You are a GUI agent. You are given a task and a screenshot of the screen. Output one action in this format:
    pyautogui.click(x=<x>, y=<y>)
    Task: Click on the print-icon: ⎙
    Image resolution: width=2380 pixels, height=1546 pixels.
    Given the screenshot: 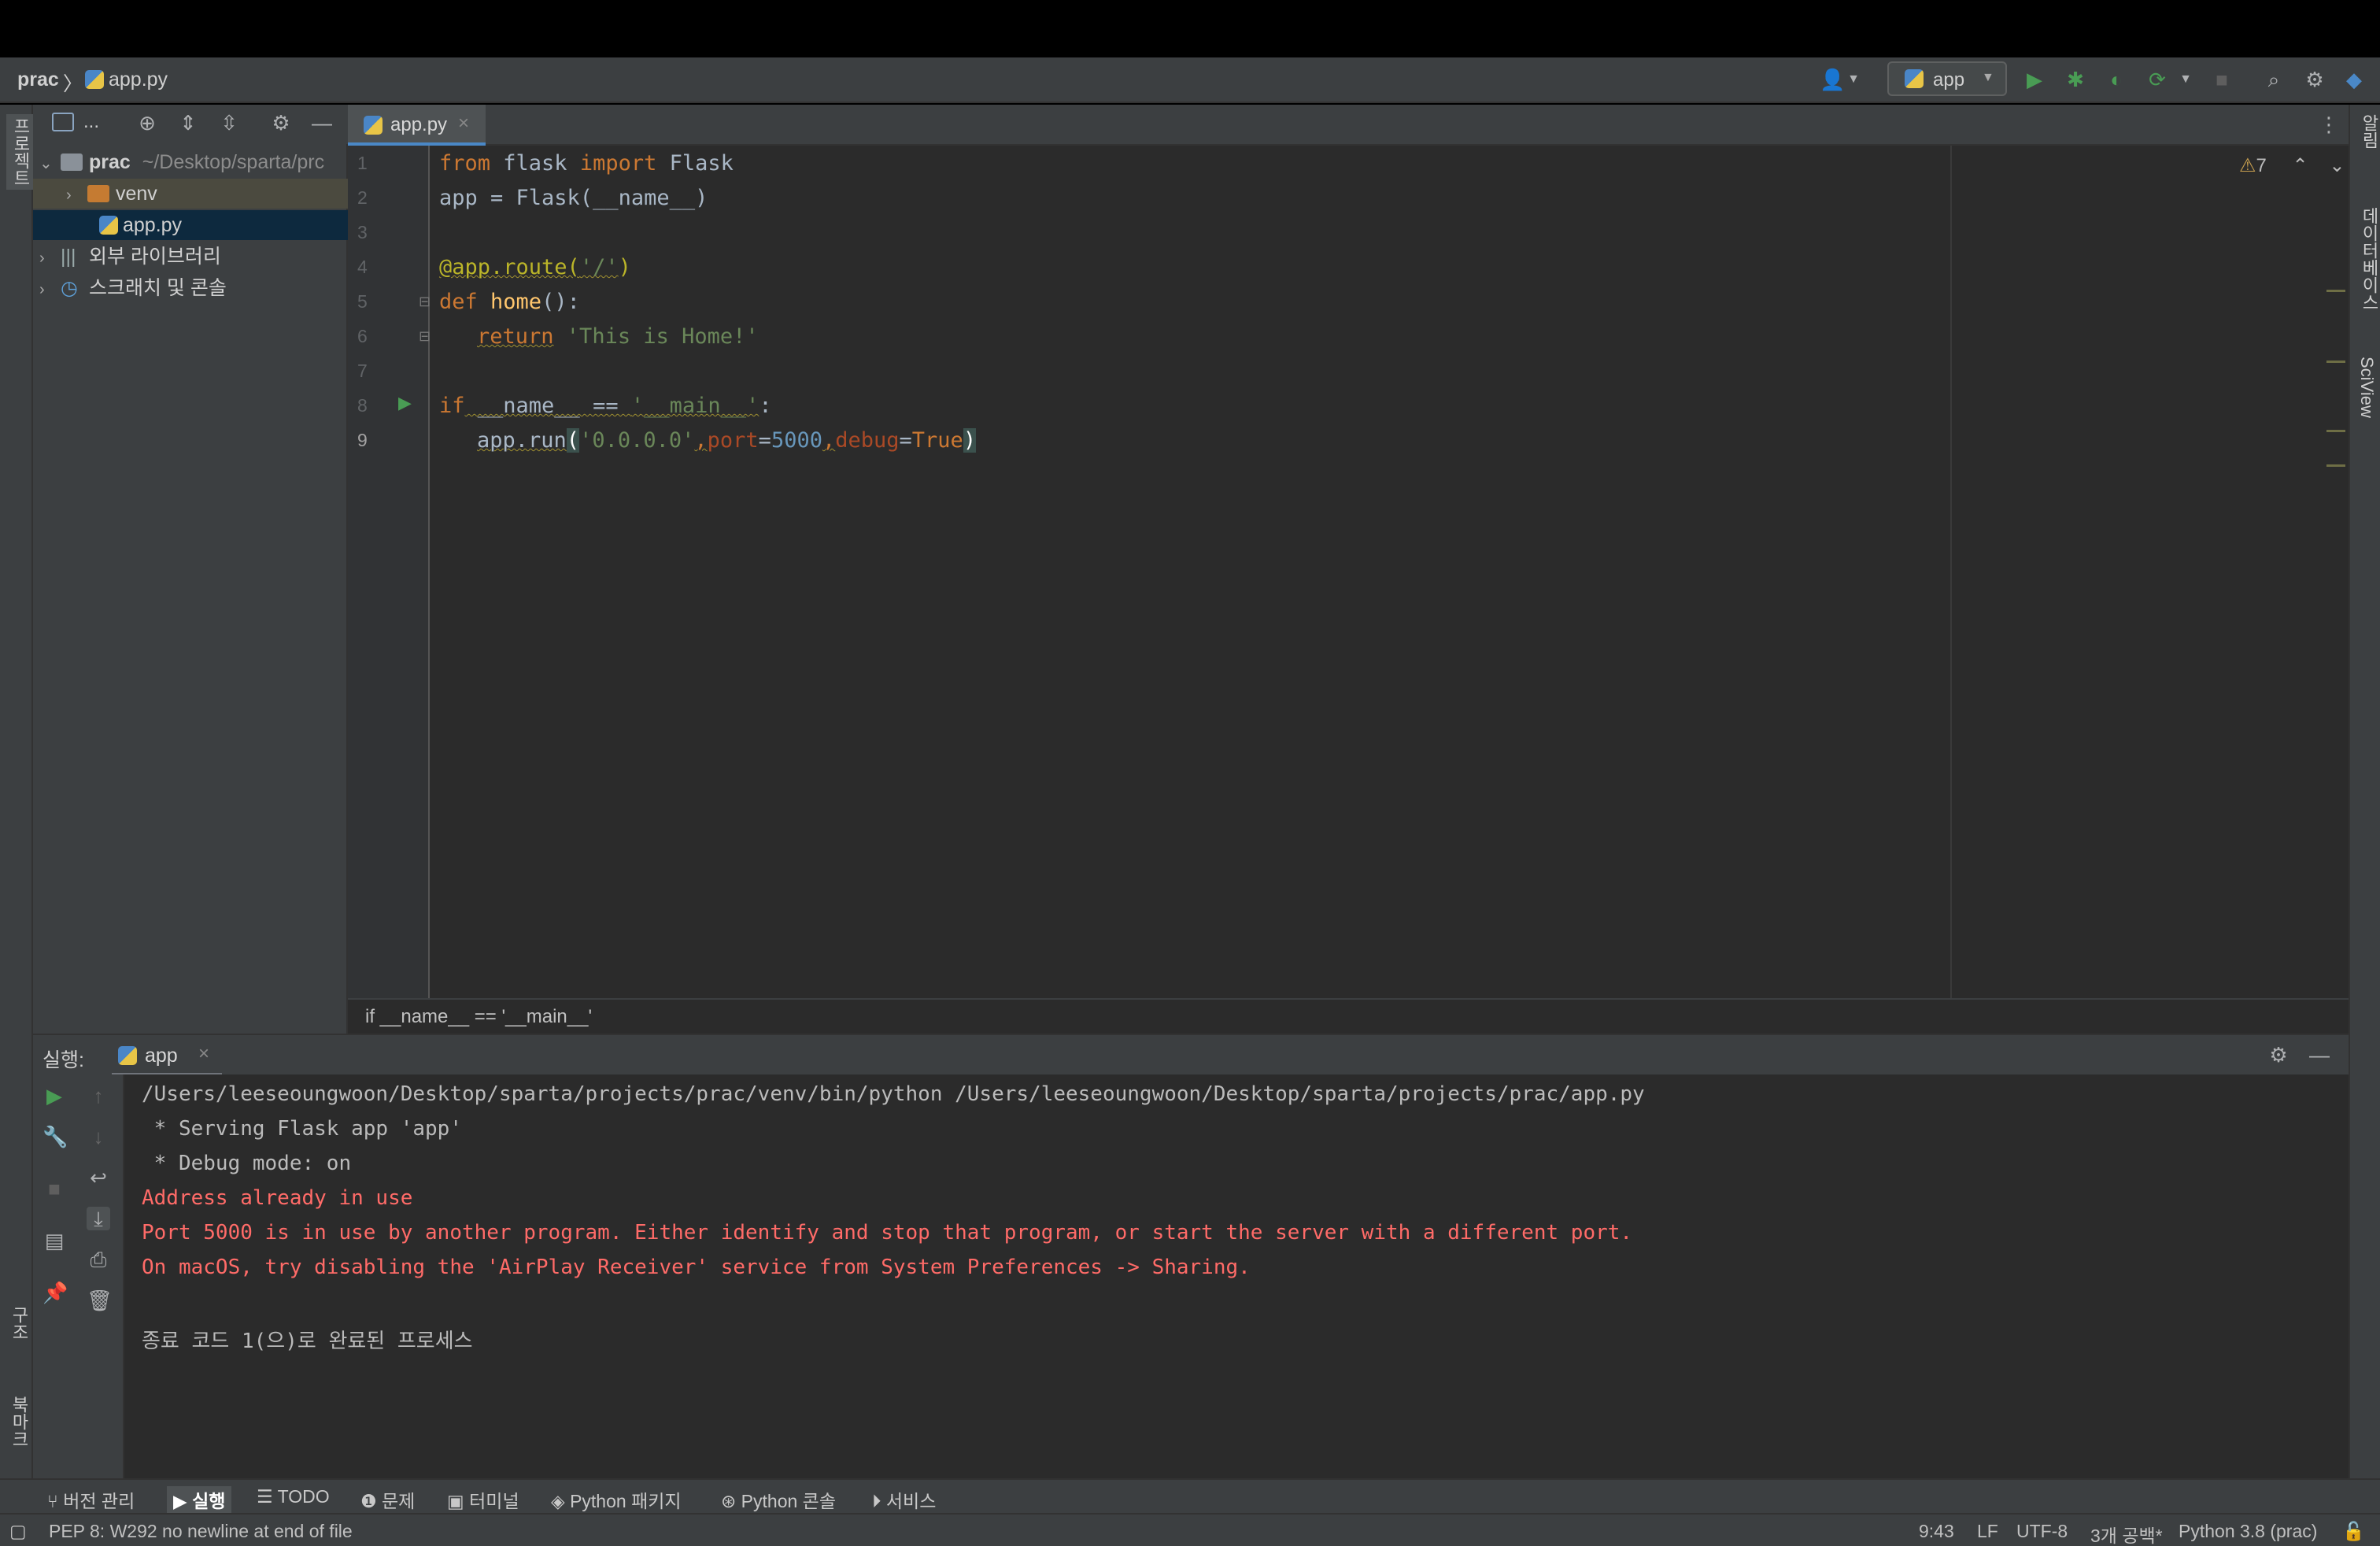 What is the action you would take?
    pyautogui.click(x=98, y=1260)
    